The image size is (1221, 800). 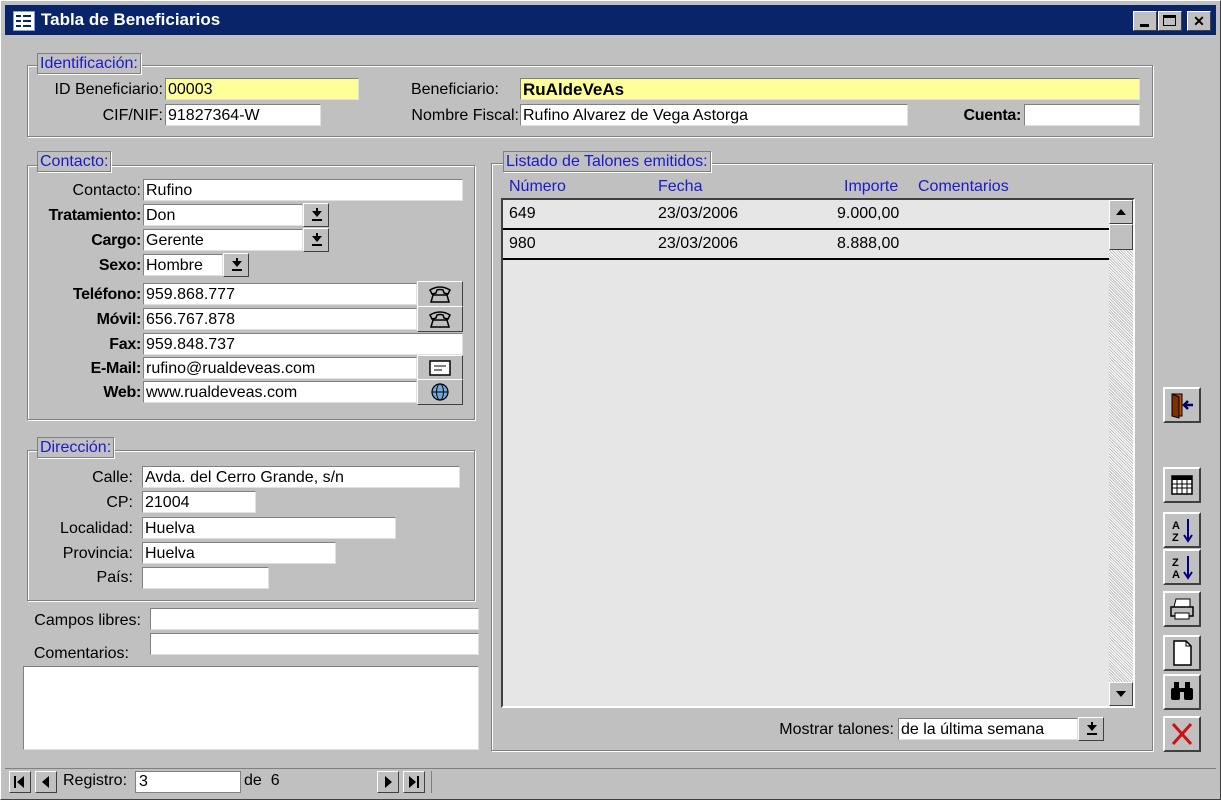 I want to click on exit-button, so click(x=1182, y=405).